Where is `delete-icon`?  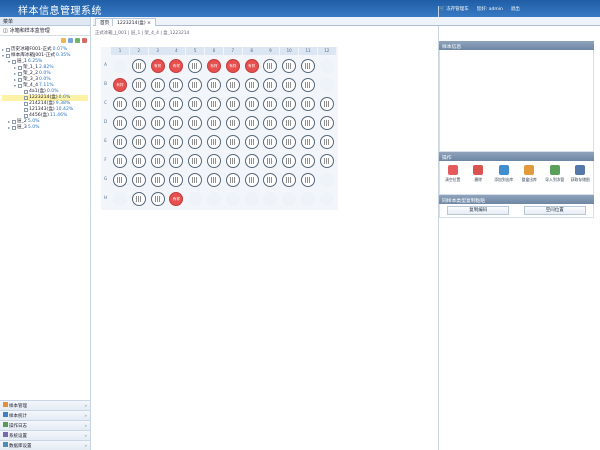 delete-icon is located at coordinates (84, 40).